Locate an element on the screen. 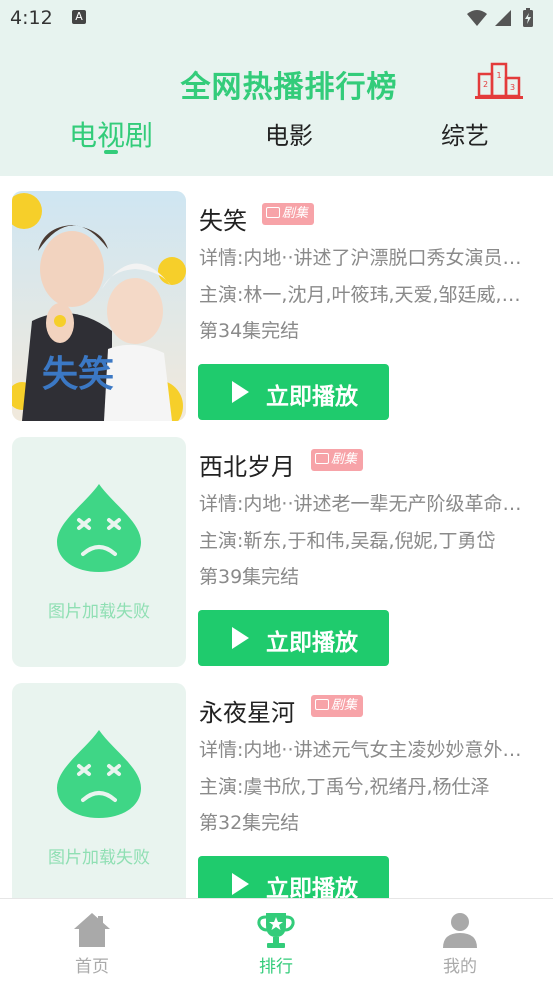 The image size is (553, 985). tab-tv-series: 电视剧 is located at coordinates (111, 134).